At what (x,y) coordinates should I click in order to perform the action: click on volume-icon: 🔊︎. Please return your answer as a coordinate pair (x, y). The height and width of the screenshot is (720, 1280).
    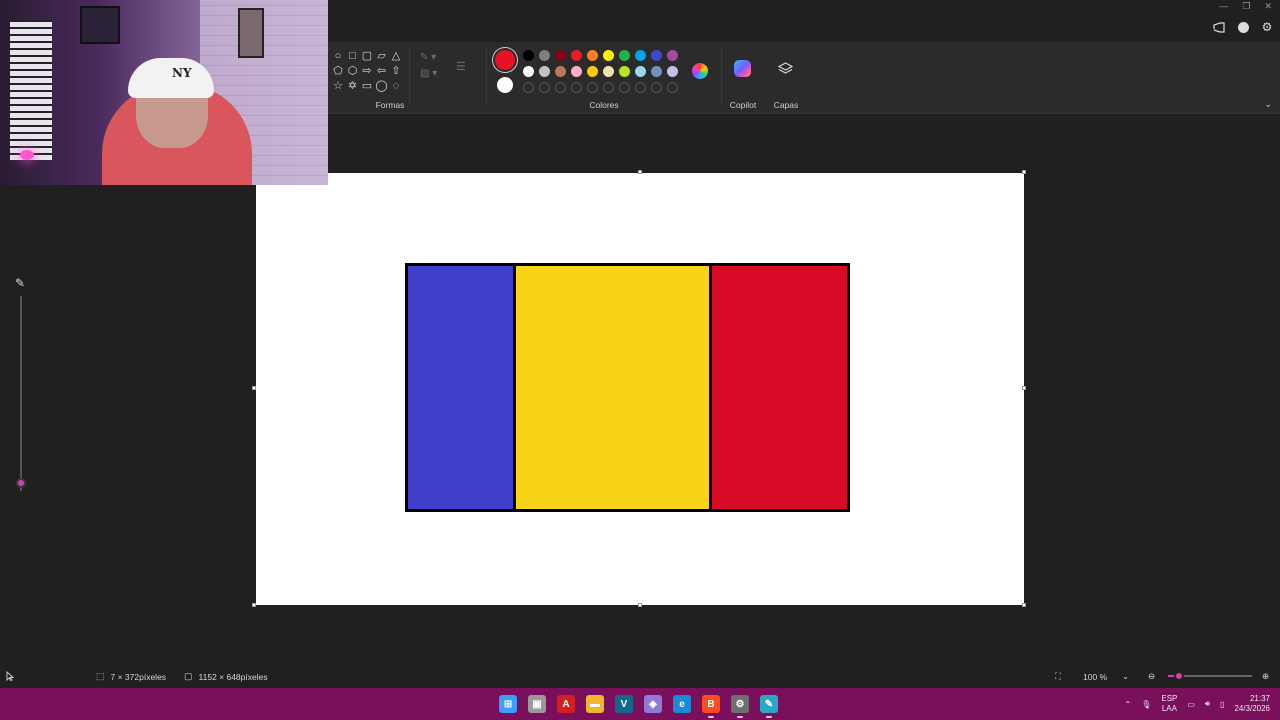
    Looking at the image, I should click on (1207, 704).